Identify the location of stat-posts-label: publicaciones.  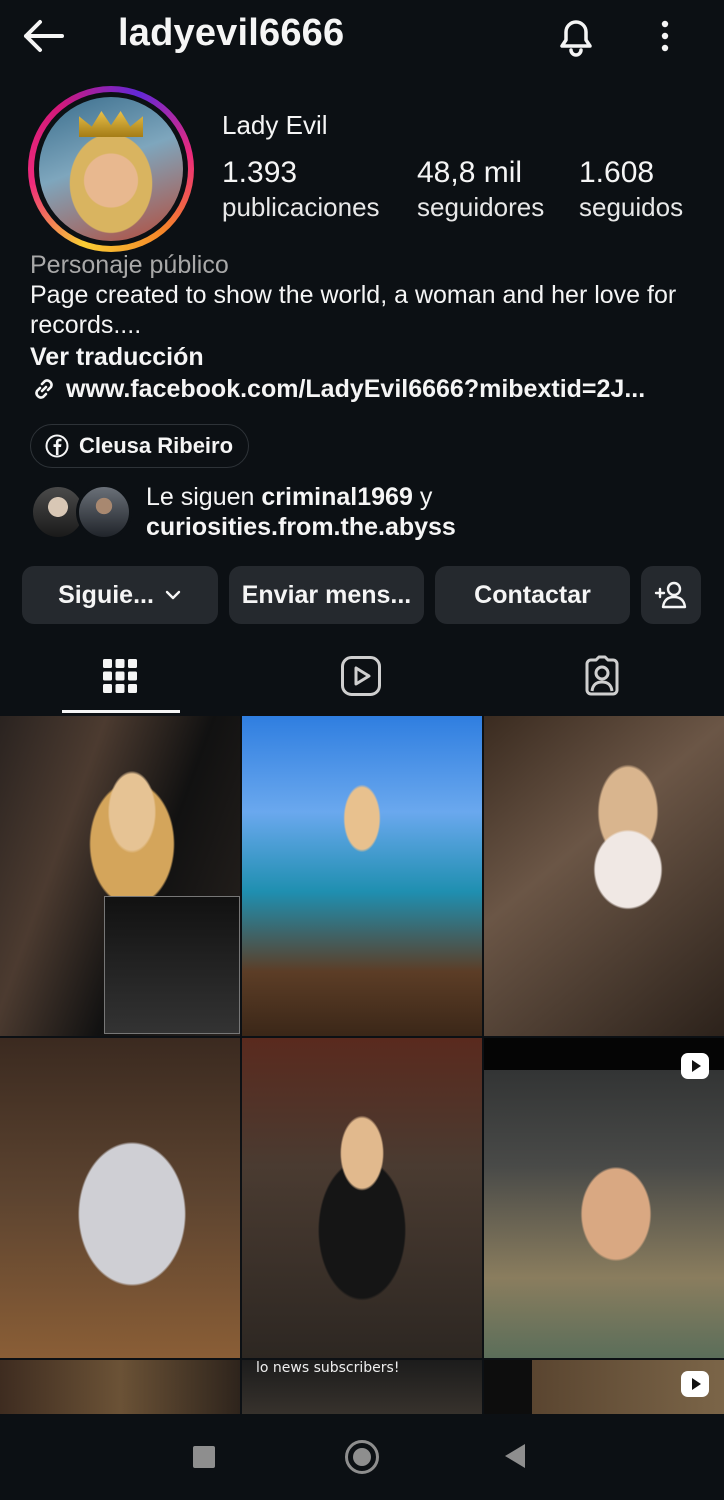
(301, 207).